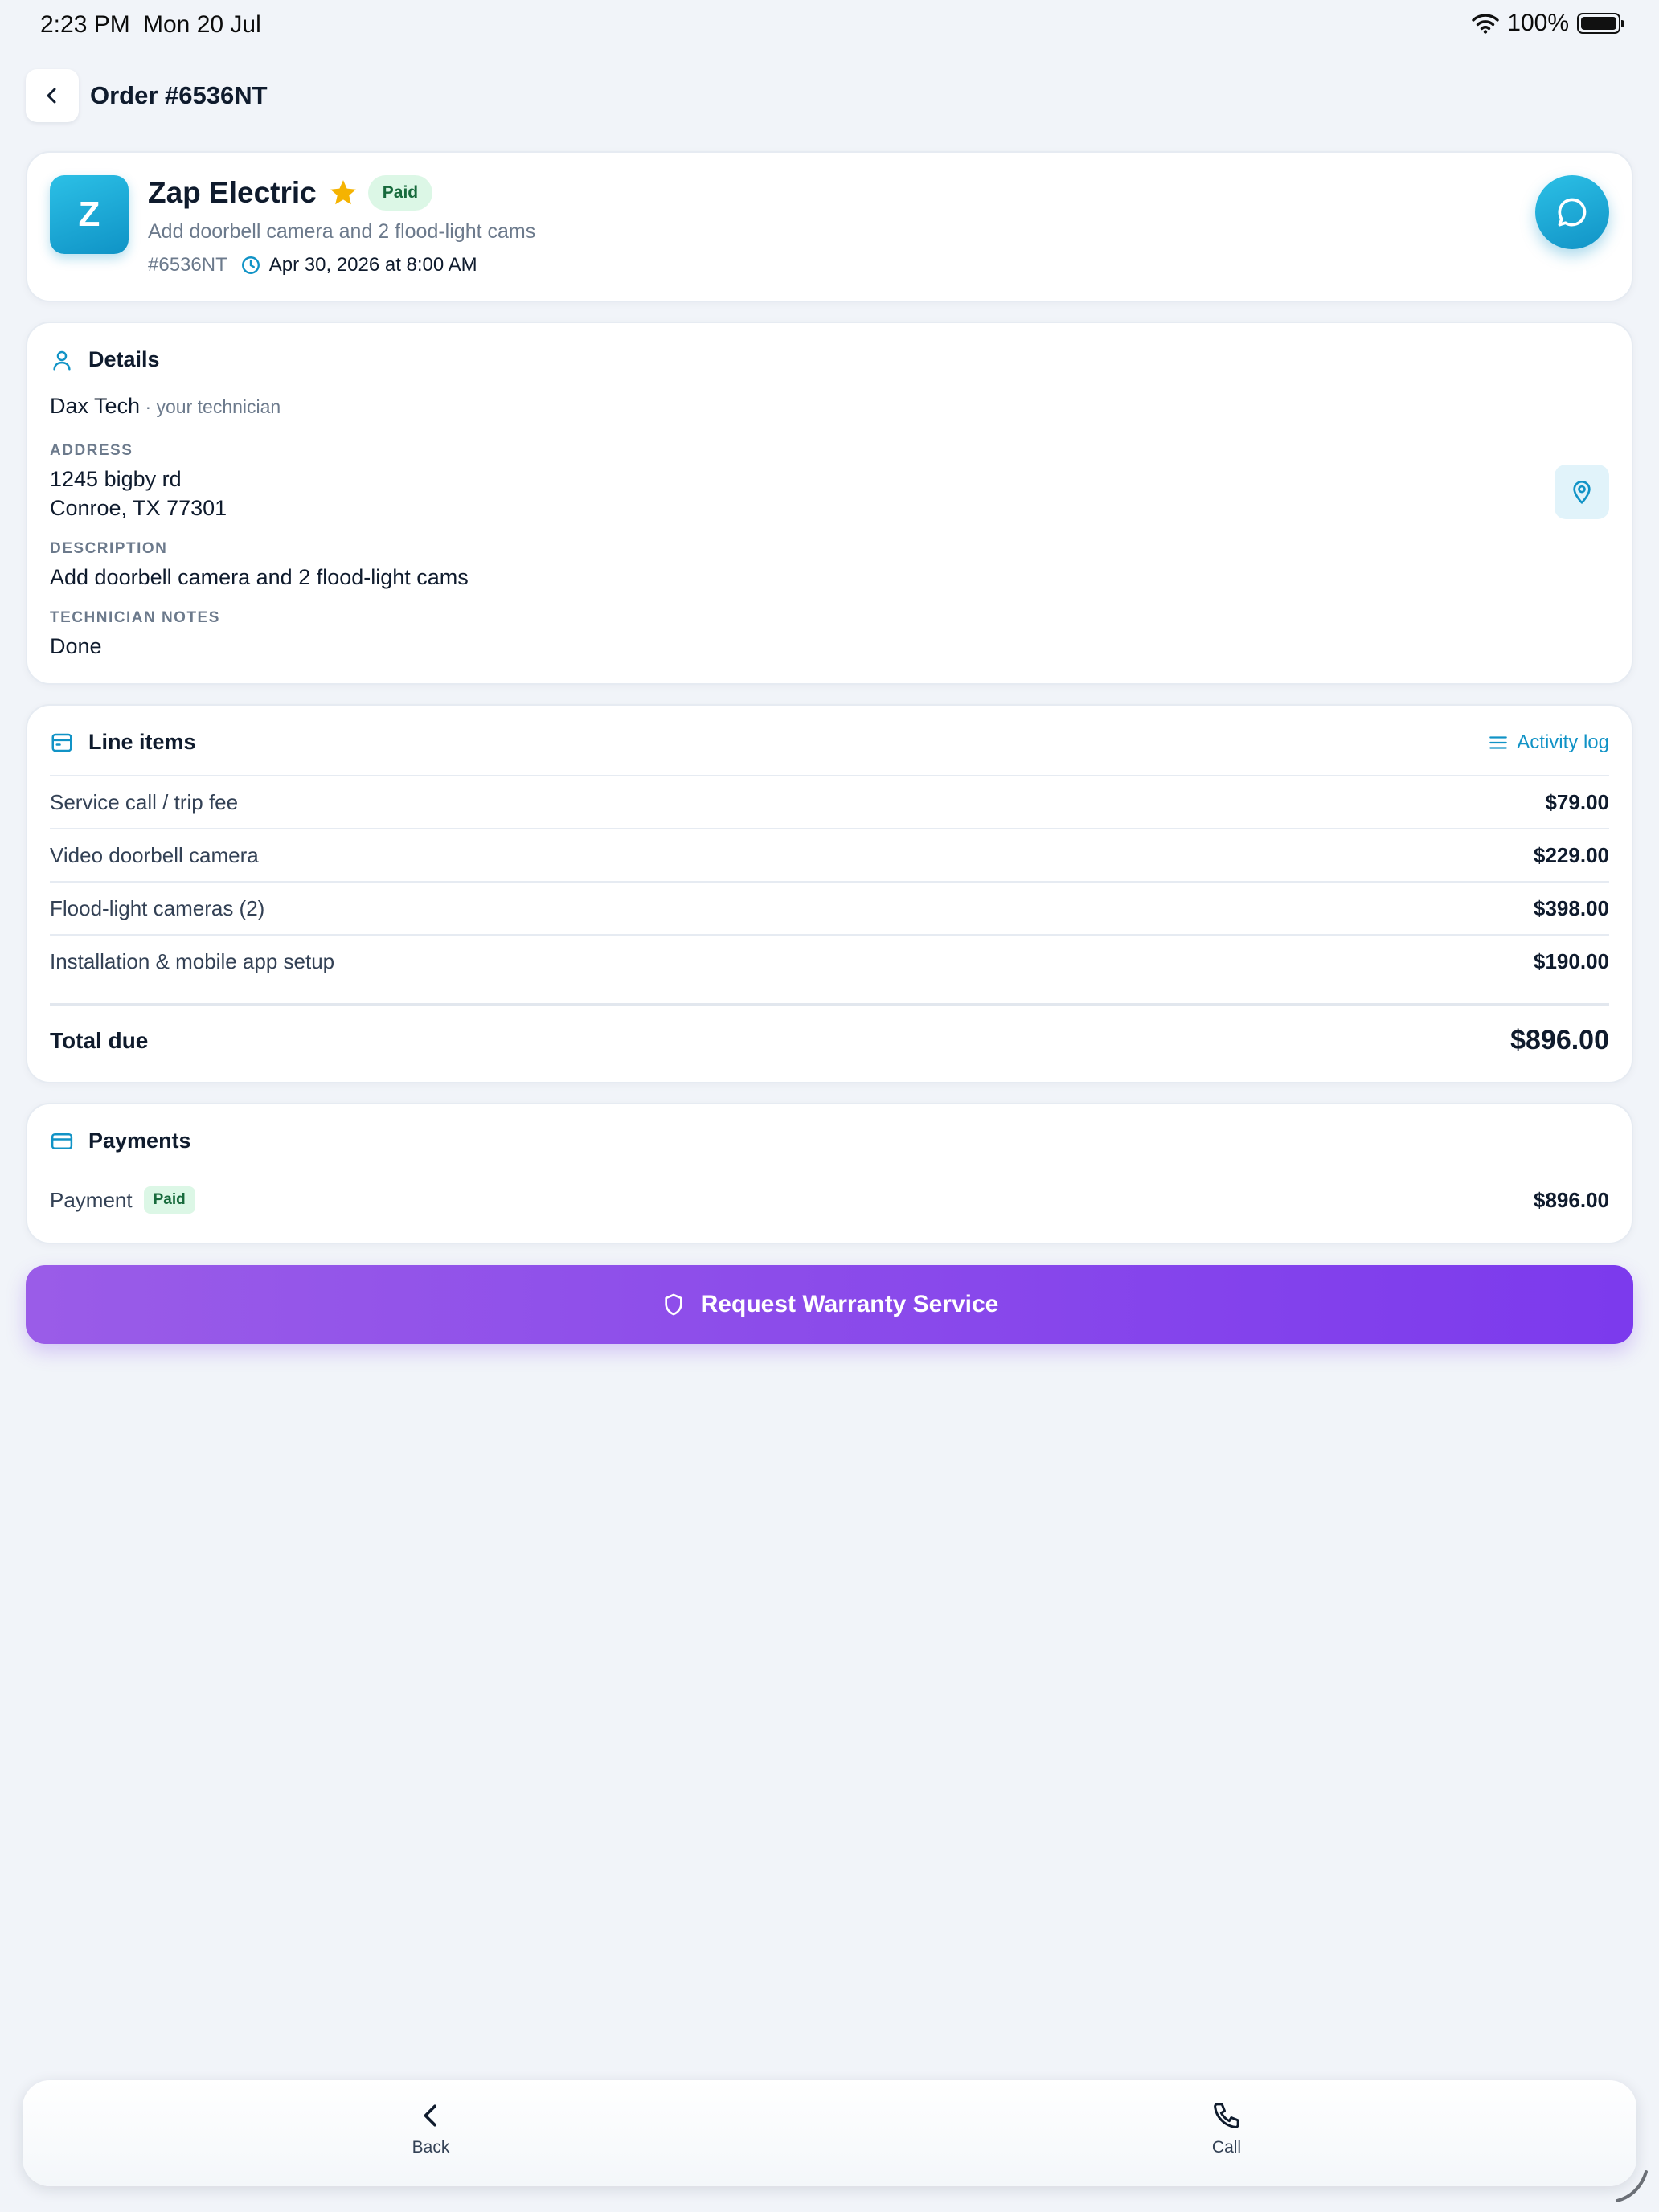 The image size is (1659, 2212). What do you see at coordinates (829, 25) in the screenshot?
I see `status-bar: 2:23 PM Mon 20 Jul 100%` at bounding box center [829, 25].